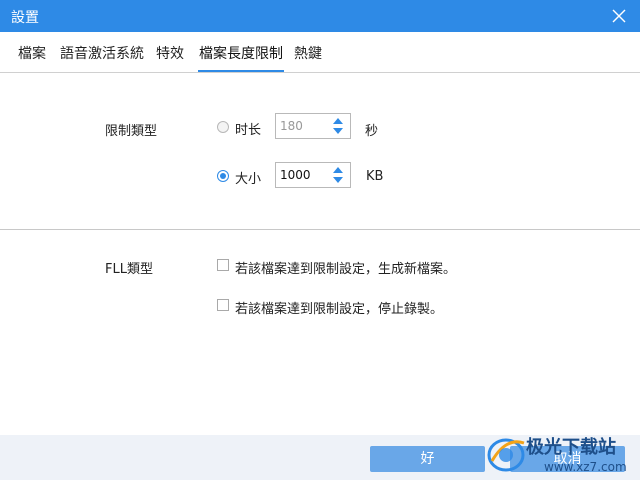 This screenshot has width=640, height=480. I want to click on stop-recording-checkbox, so click(223, 305).